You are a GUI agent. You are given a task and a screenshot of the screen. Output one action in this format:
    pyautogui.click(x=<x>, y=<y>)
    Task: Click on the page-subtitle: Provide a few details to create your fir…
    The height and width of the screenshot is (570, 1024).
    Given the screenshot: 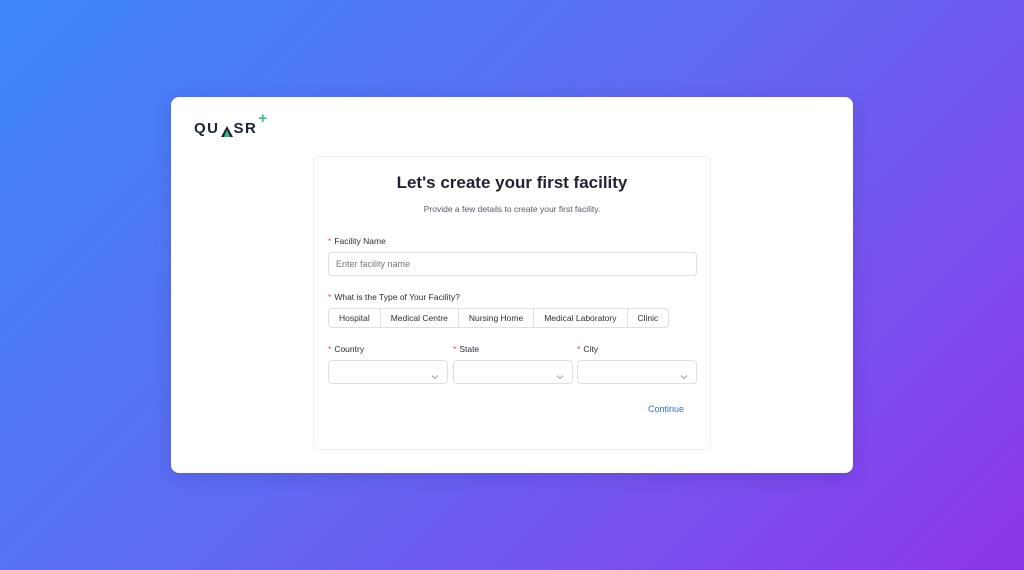 What is the action you would take?
    pyautogui.click(x=512, y=209)
    